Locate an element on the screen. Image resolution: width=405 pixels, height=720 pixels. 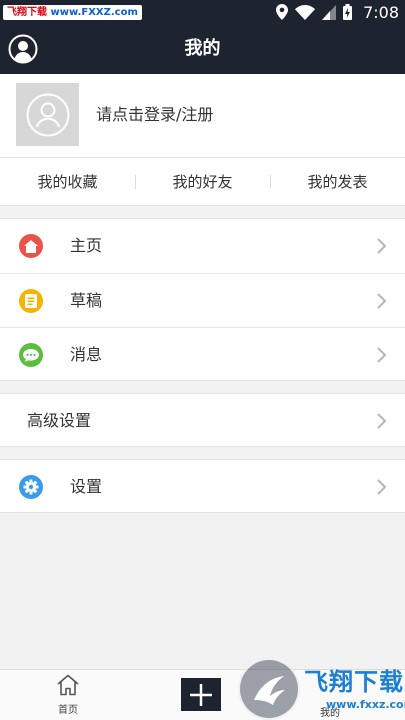
login-register-link: 请点击登录/注册 is located at coordinates (154, 115).